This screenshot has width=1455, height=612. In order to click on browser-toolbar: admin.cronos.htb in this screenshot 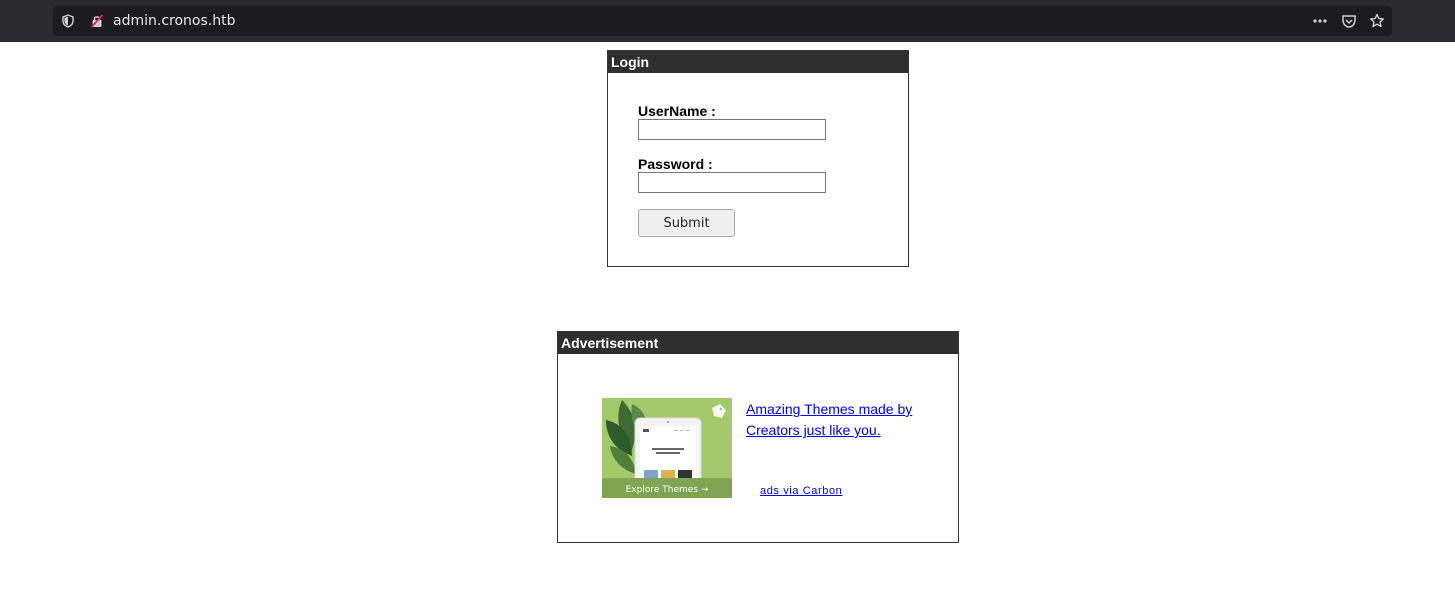, I will do `click(727, 21)`.